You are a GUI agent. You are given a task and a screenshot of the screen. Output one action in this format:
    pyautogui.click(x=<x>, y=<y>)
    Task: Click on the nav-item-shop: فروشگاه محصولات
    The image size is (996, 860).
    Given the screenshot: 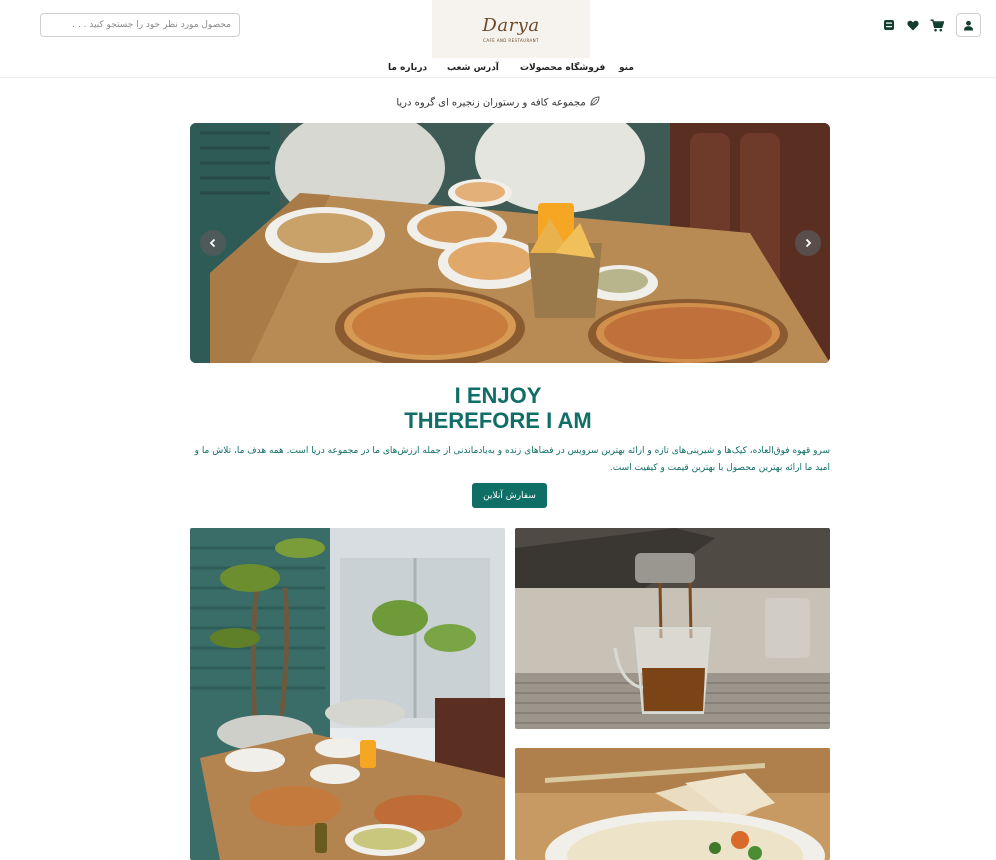 What is the action you would take?
    pyautogui.click(x=562, y=68)
    